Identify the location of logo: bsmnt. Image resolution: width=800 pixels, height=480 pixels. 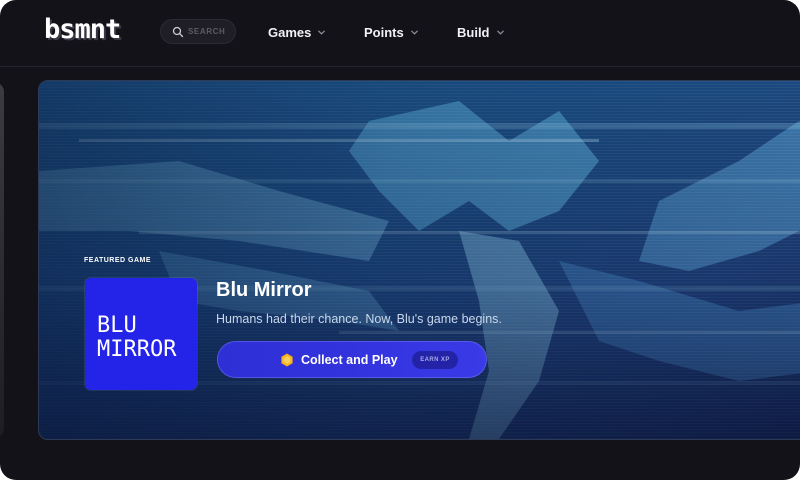
(82, 30).